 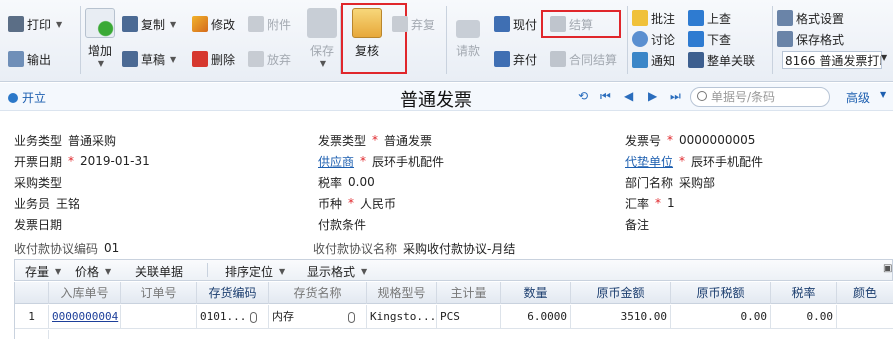 What do you see at coordinates (130, 59) in the screenshot?
I see `draft-icon` at bounding box center [130, 59].